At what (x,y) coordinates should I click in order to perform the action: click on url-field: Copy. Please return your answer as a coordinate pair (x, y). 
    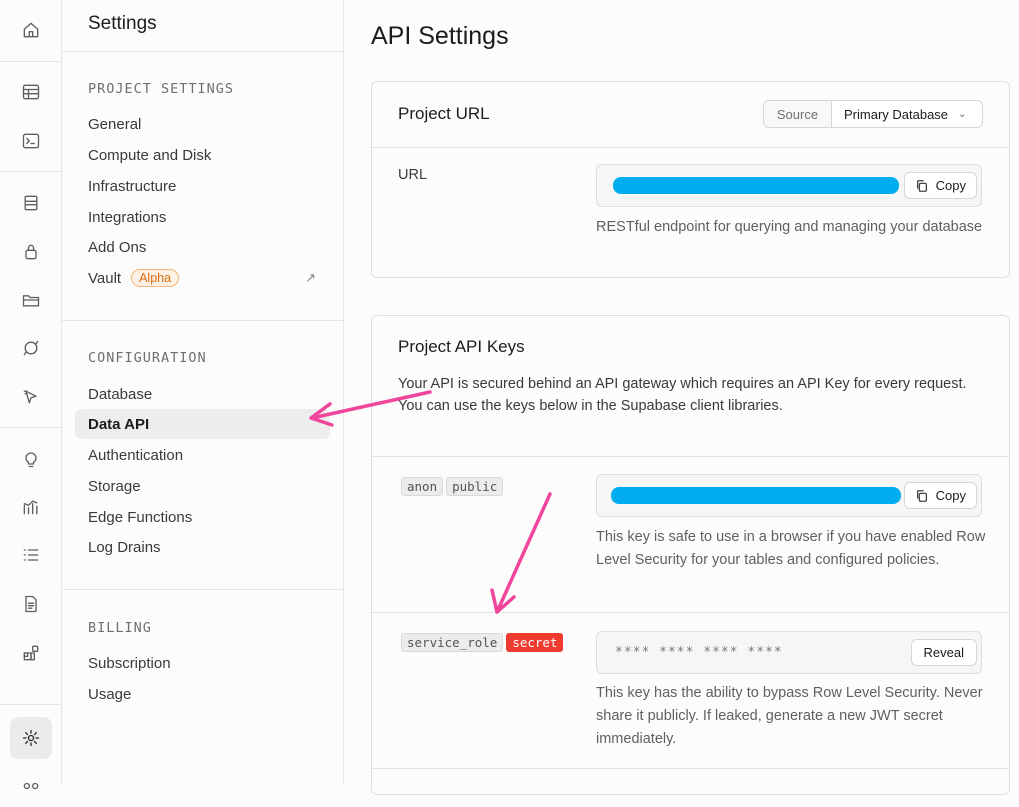
    Looking at the image, I should click on (789, 185).